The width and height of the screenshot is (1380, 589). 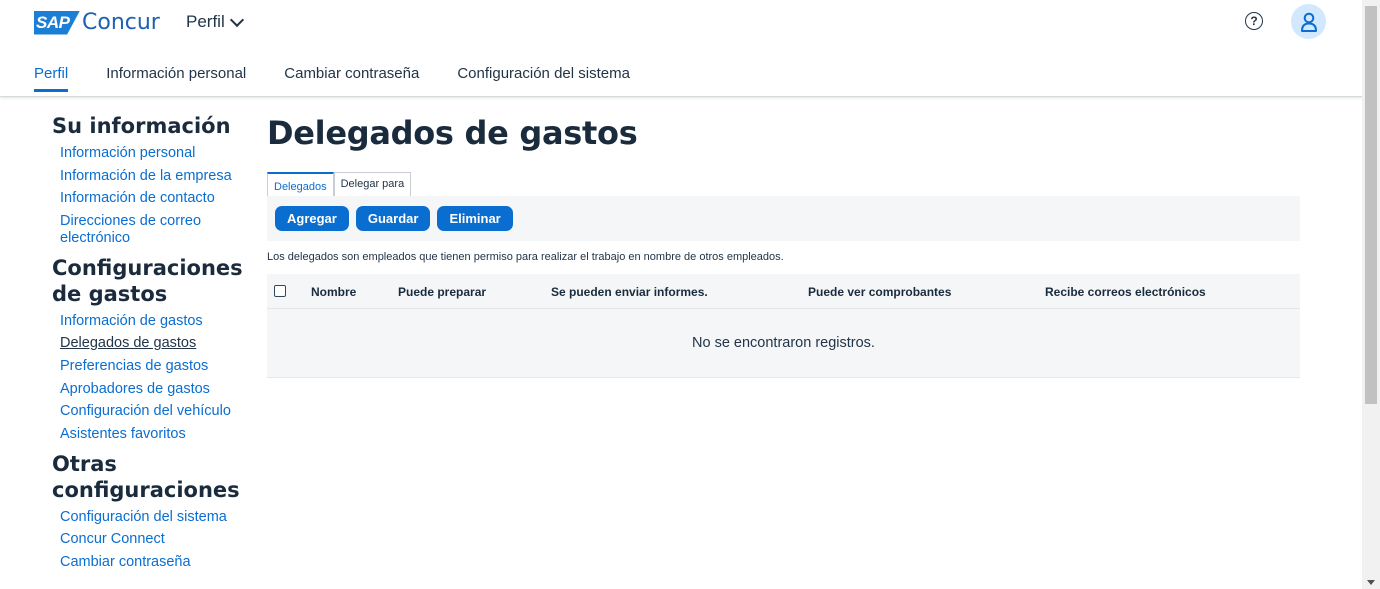 I want to click on user-icon, so click(x=1308, y=22).